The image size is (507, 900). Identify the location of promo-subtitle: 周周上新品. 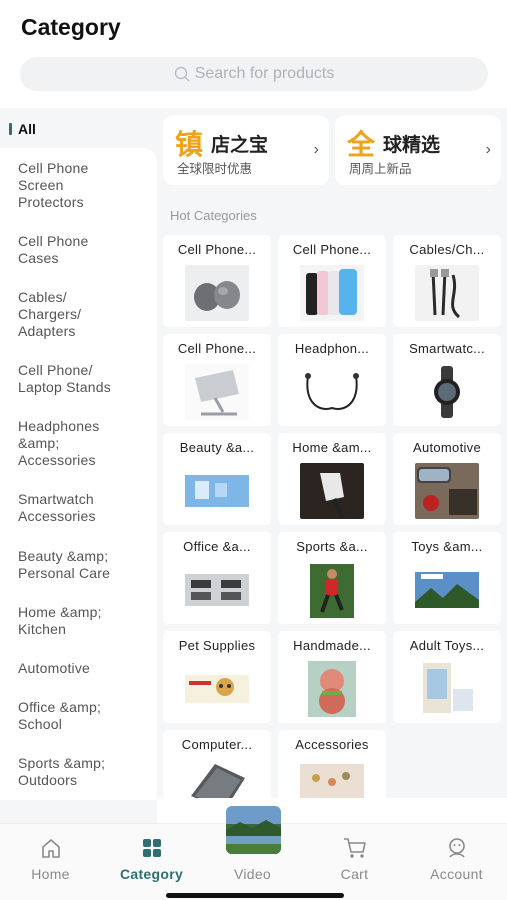
(380, 168).